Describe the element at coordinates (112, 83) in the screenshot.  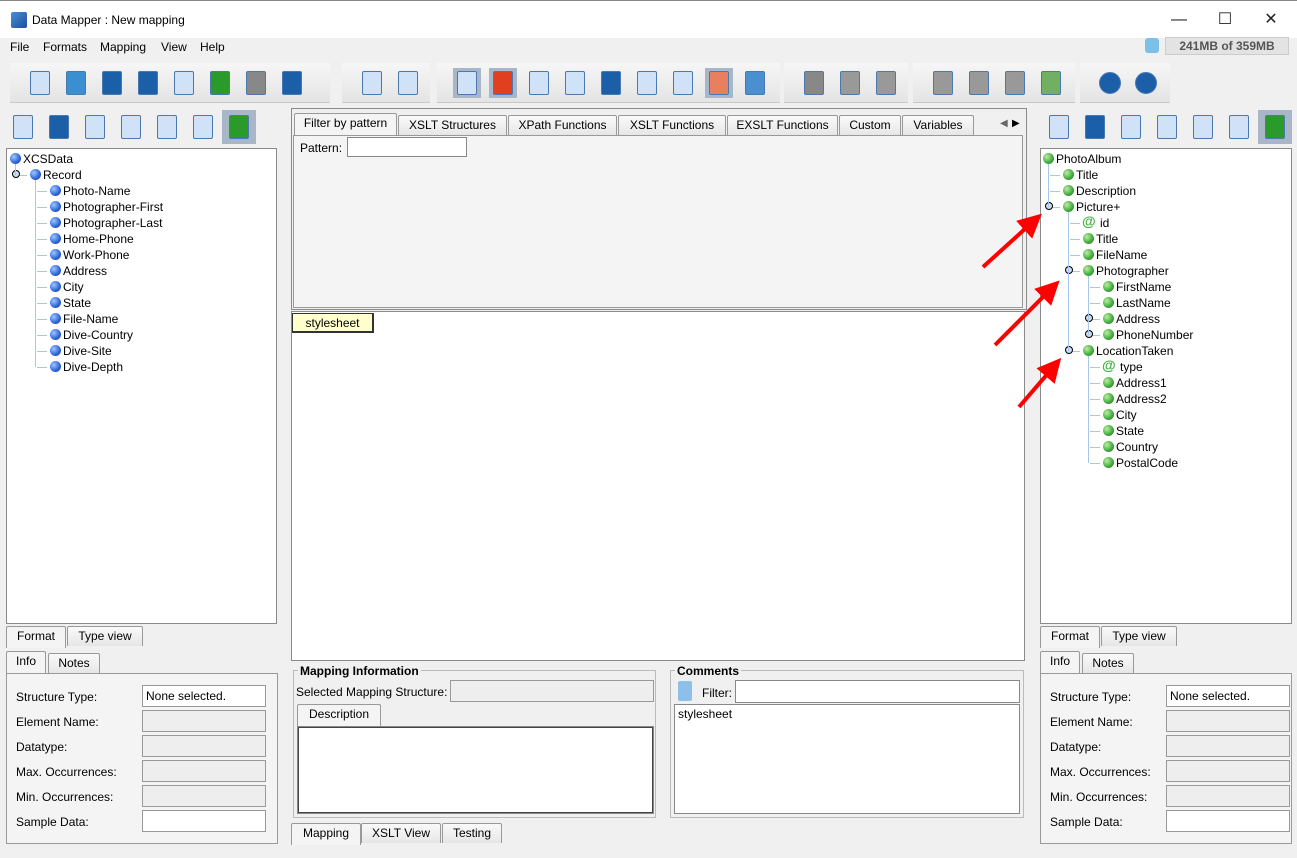
I see `save-button` at that location.